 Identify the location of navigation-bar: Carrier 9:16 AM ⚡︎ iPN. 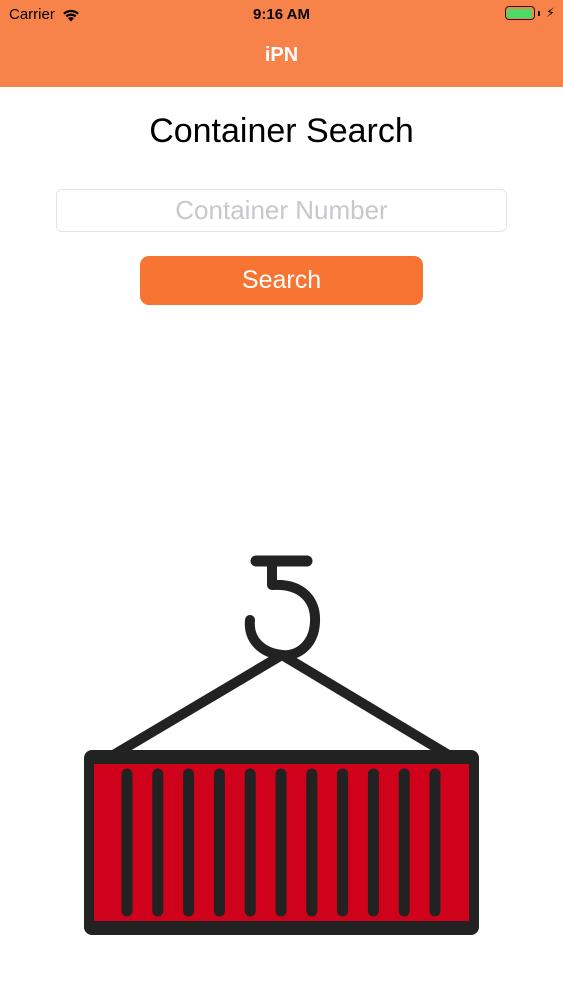
(281, 43).